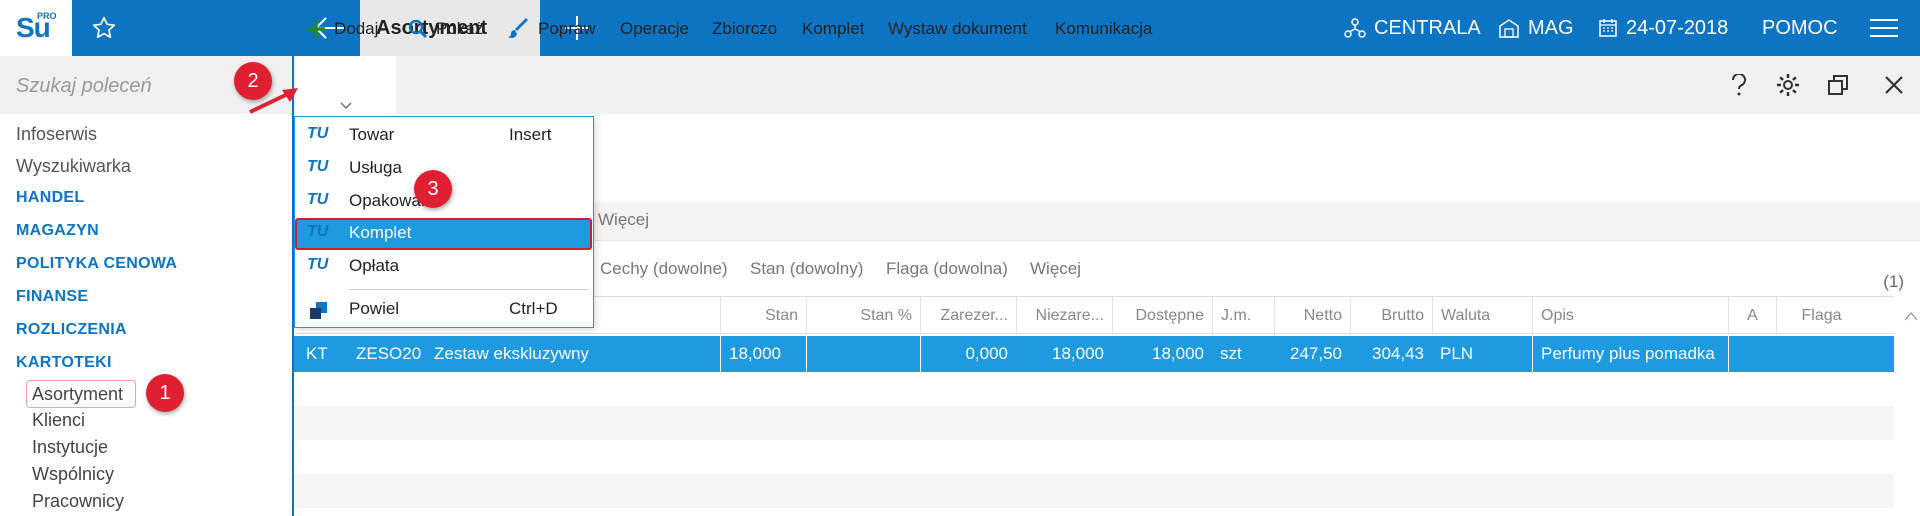 The height and width of the screenshot is (516, 1920). I want to click on filter-more-2: Więcej, so click(1055, 269).